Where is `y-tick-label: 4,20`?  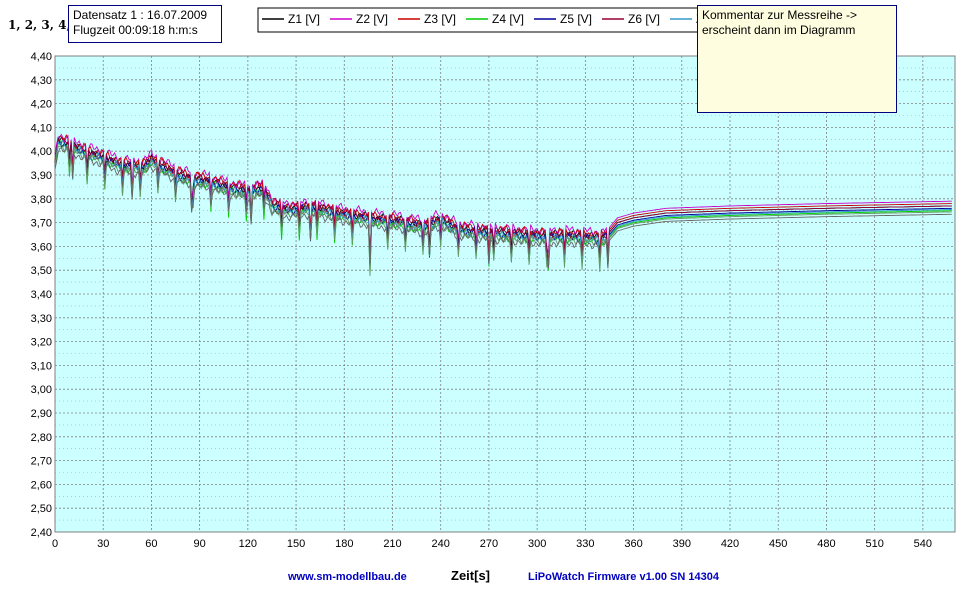 y-tick-label: 4,20 is located at coordinates (41, 105).